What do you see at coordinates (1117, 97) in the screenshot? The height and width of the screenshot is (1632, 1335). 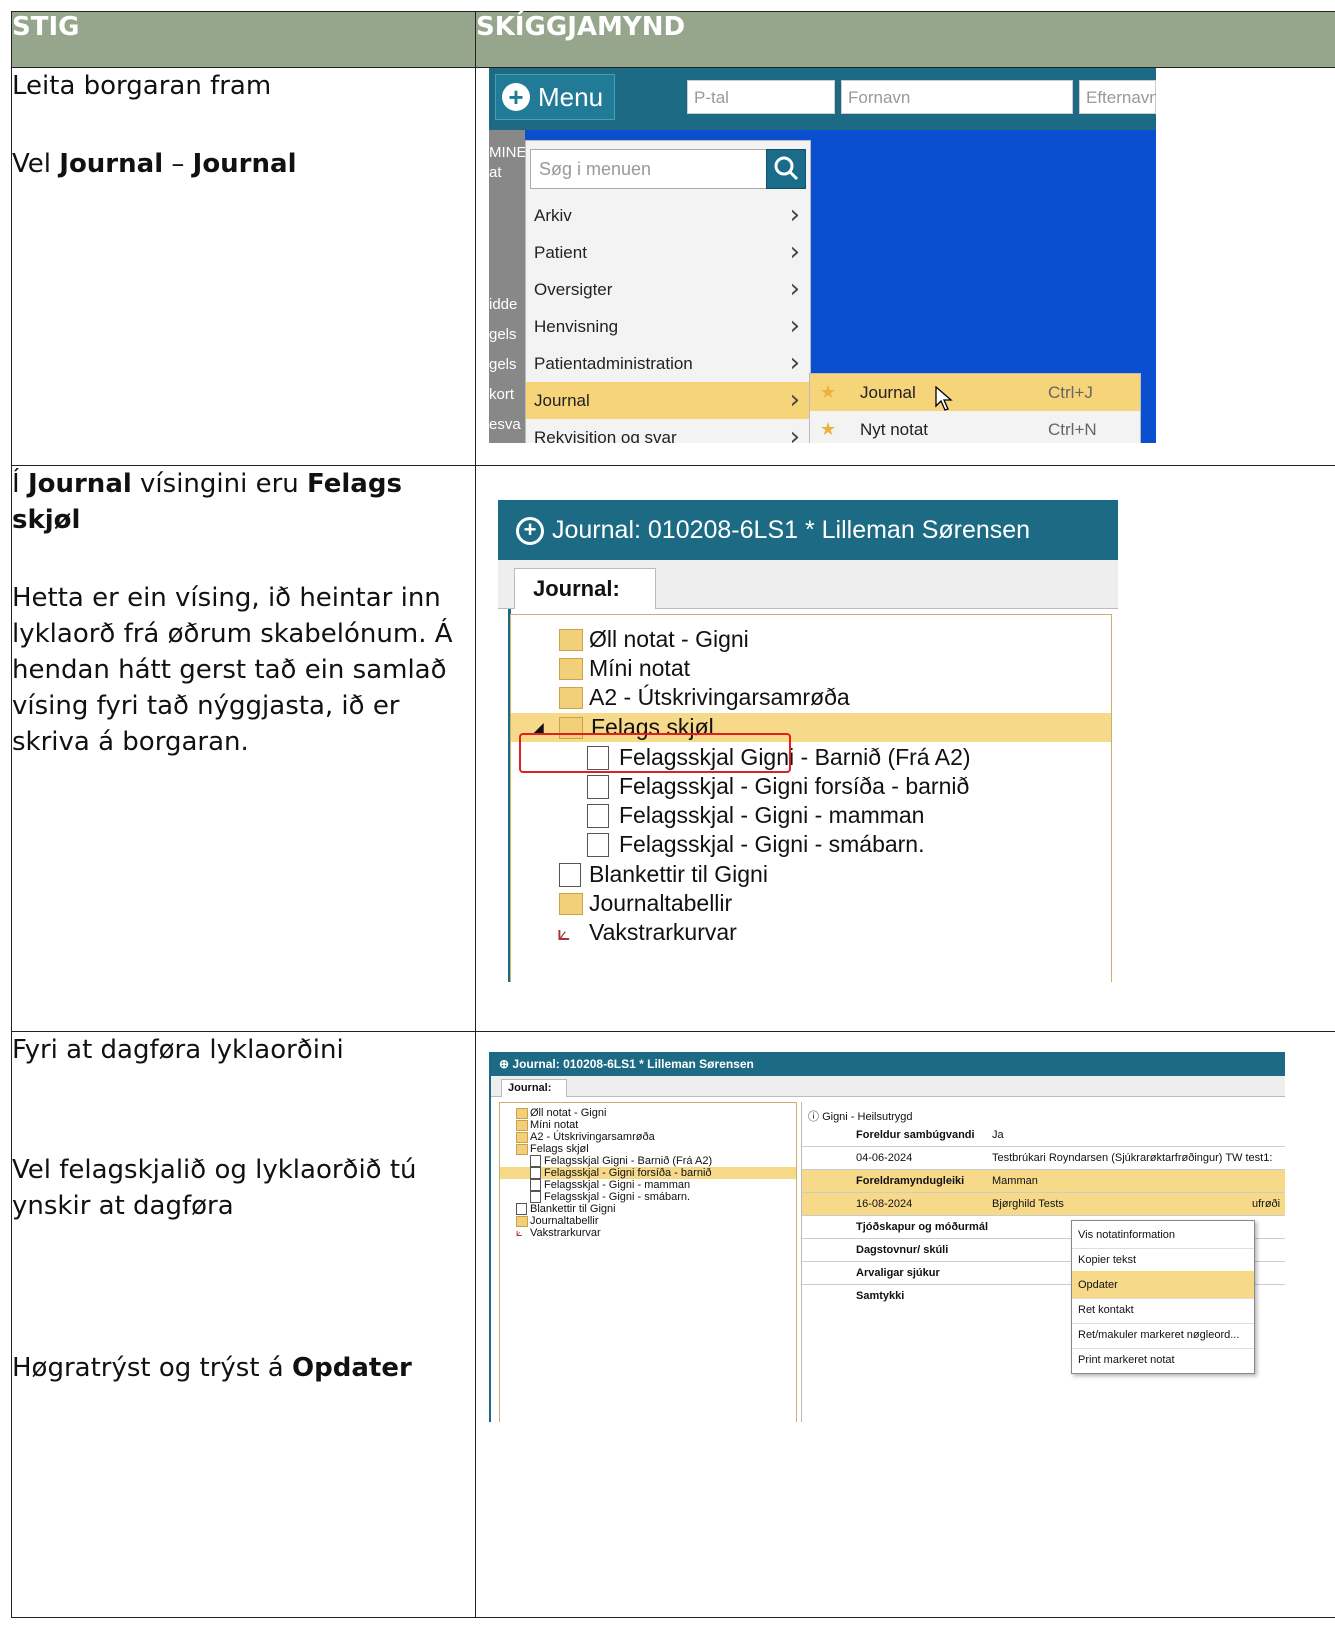 I see `efternavn-field: Efternavn` at bounding box center [1117, 97].